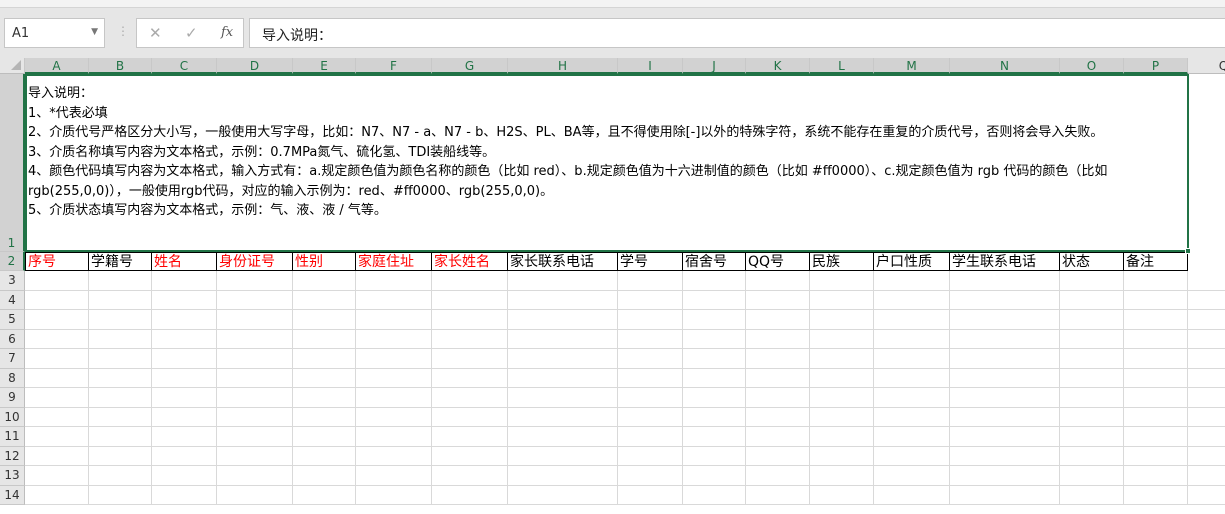 The height and width of the screenshot is (514, 1225). Describe the element at coordinates (57, 261) in the screenshot. I see `header-cell: 序号` at that location.